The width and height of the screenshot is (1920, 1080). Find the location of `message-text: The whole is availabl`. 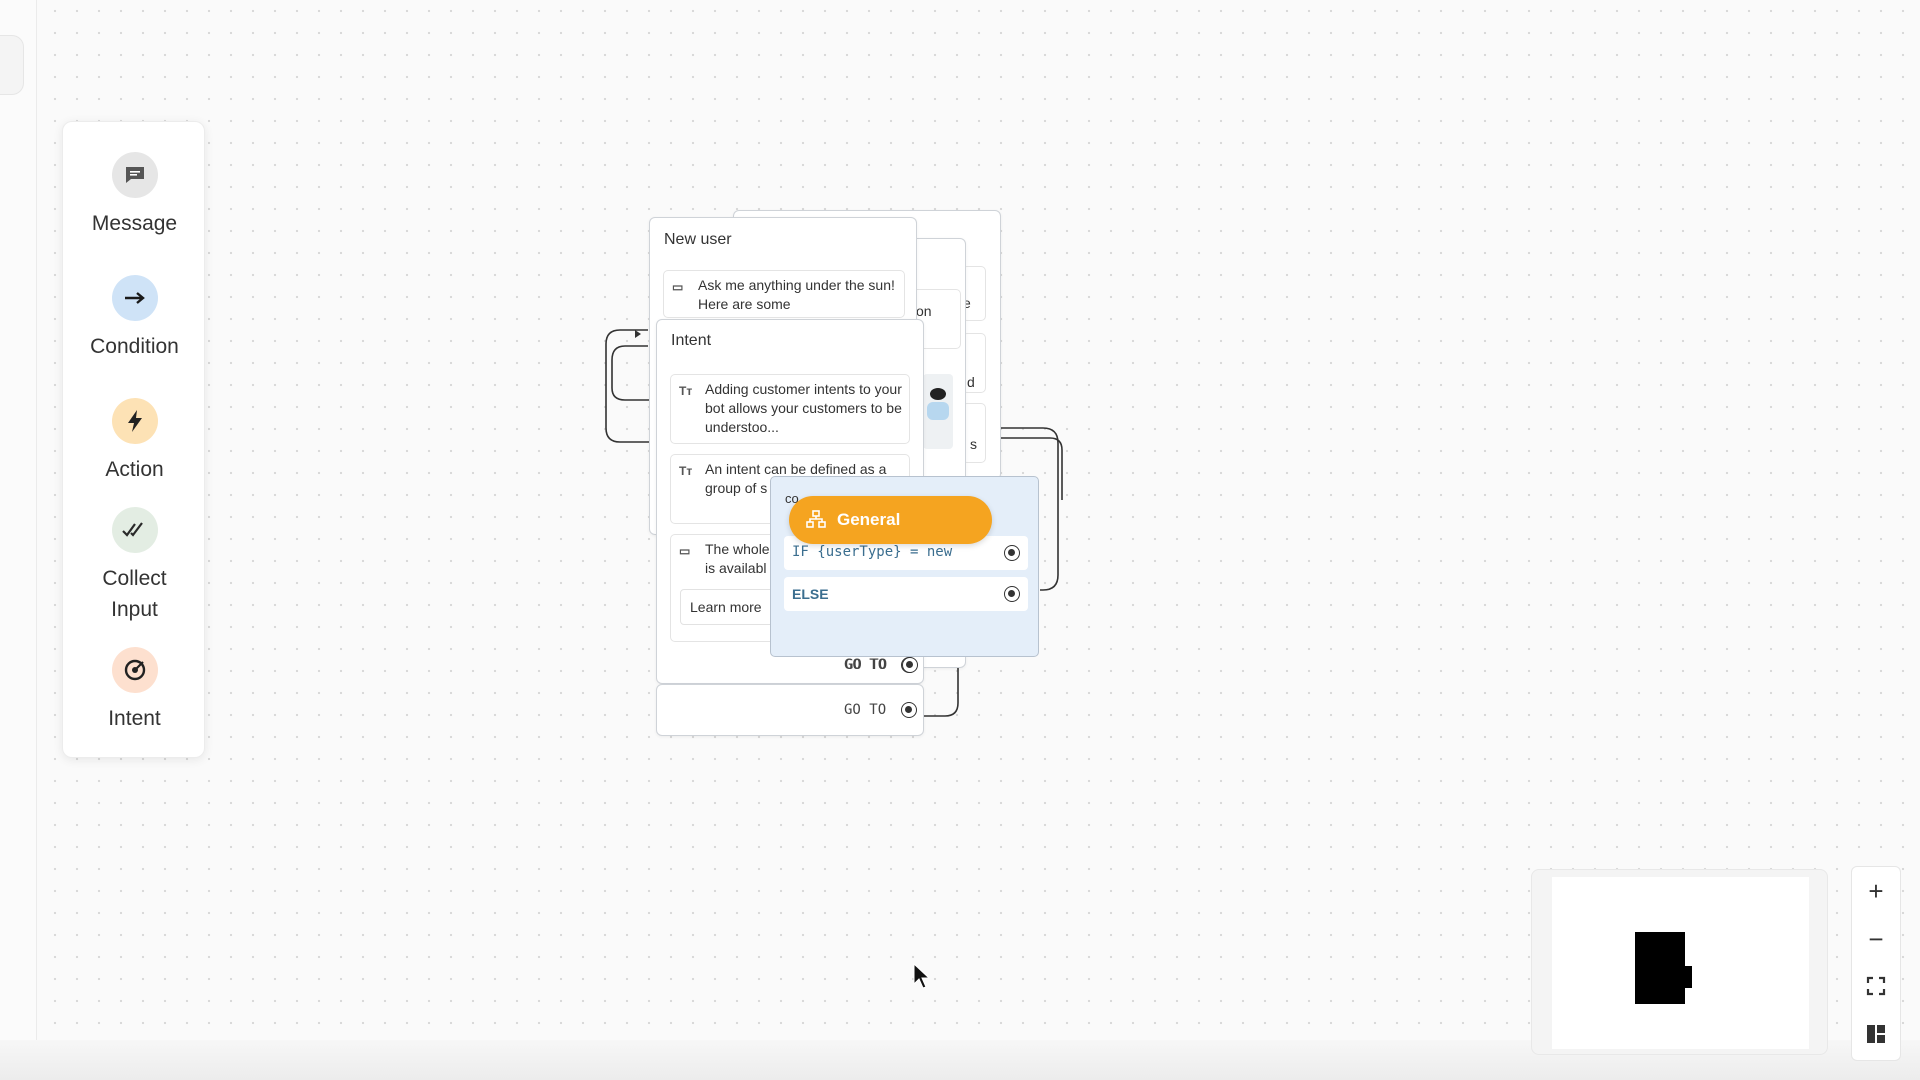

message-text: The whole is availabl is located at coordinates (737, 558).